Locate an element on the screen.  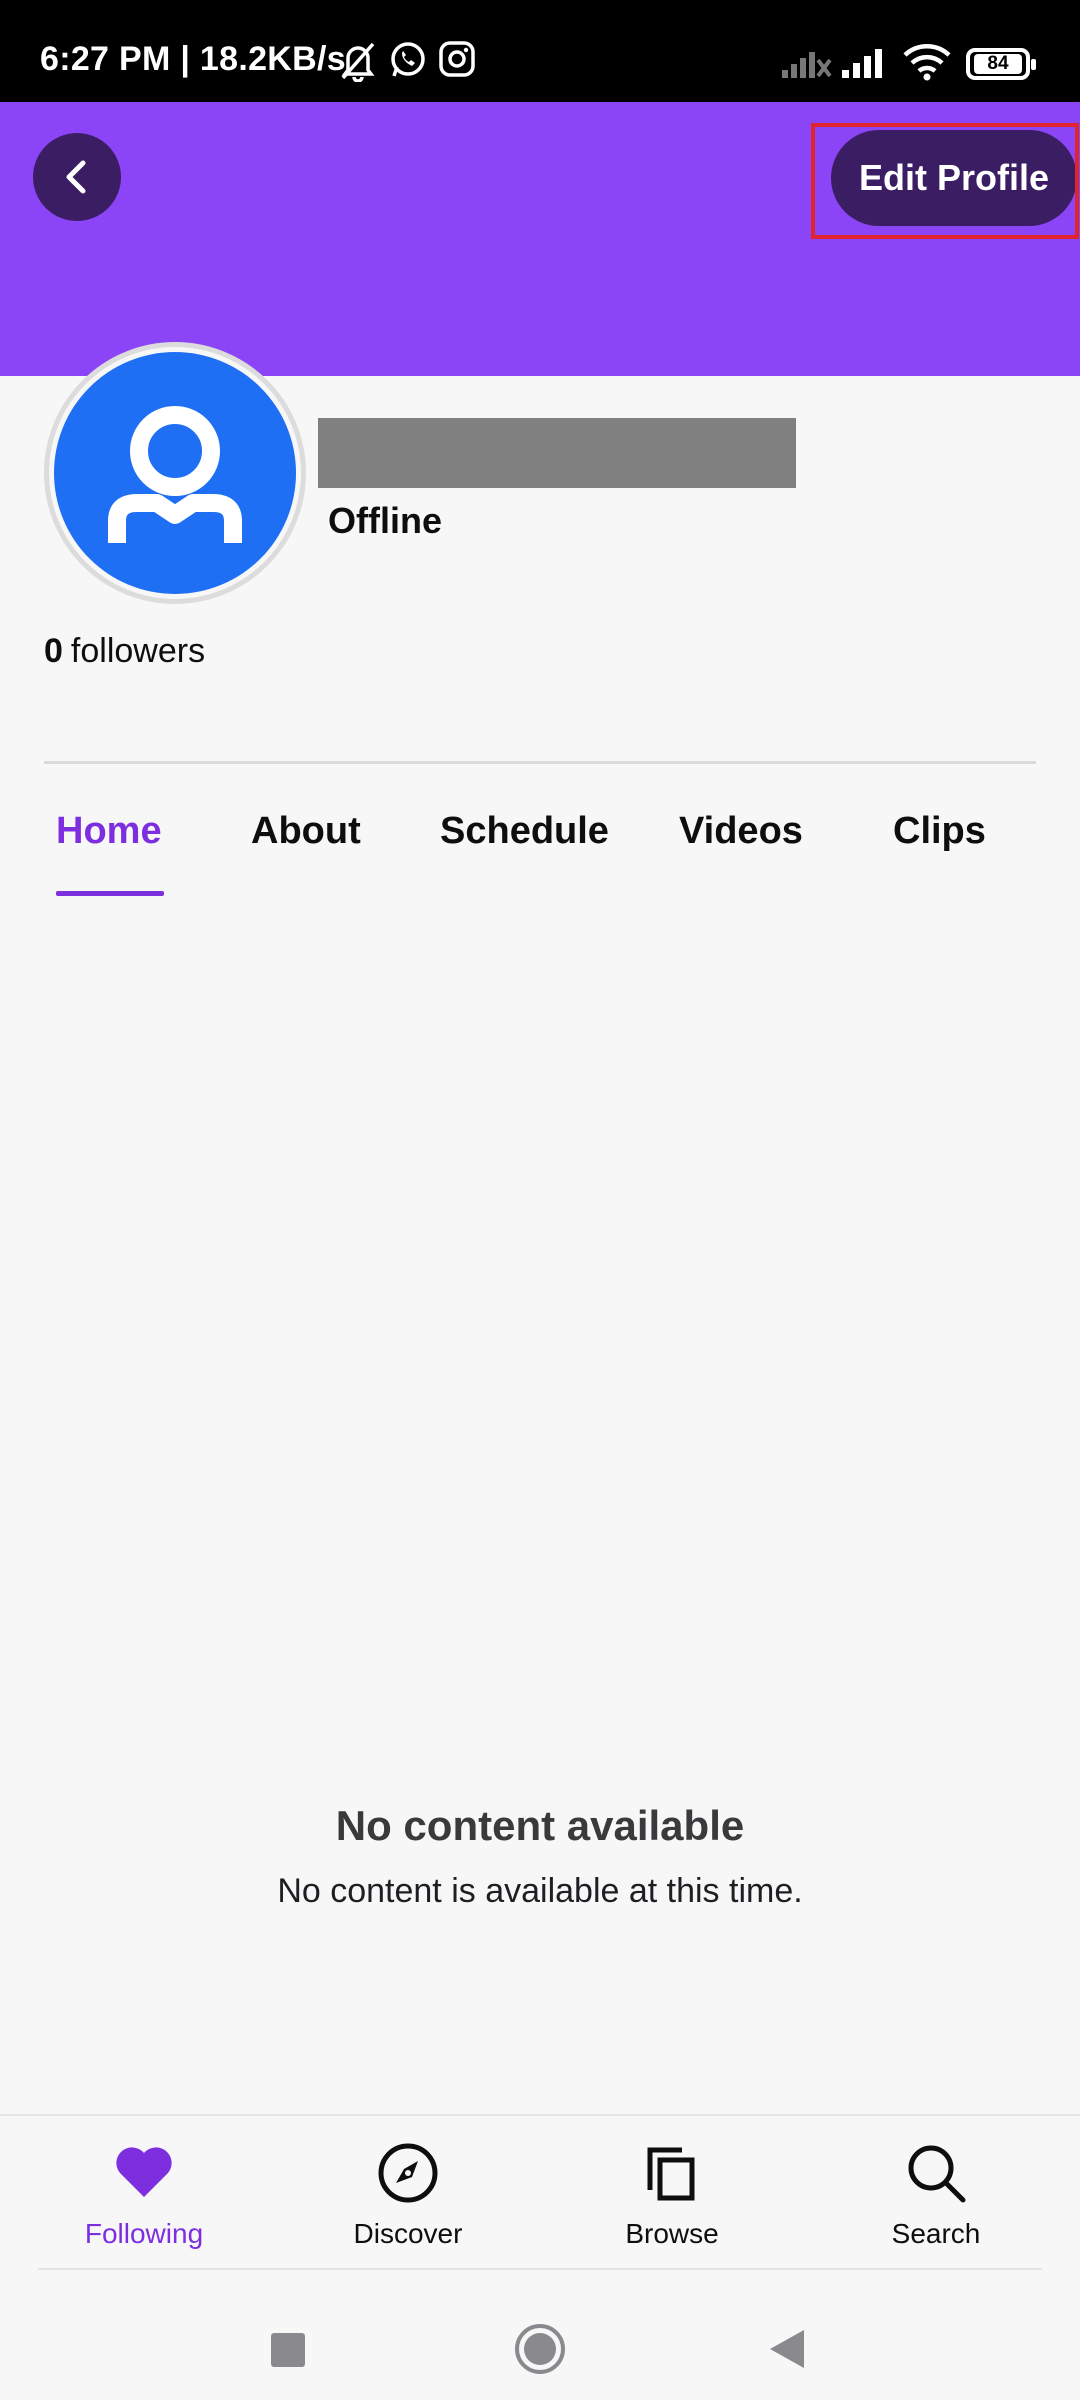
instagram-icon is located at coordinates (457, 61).